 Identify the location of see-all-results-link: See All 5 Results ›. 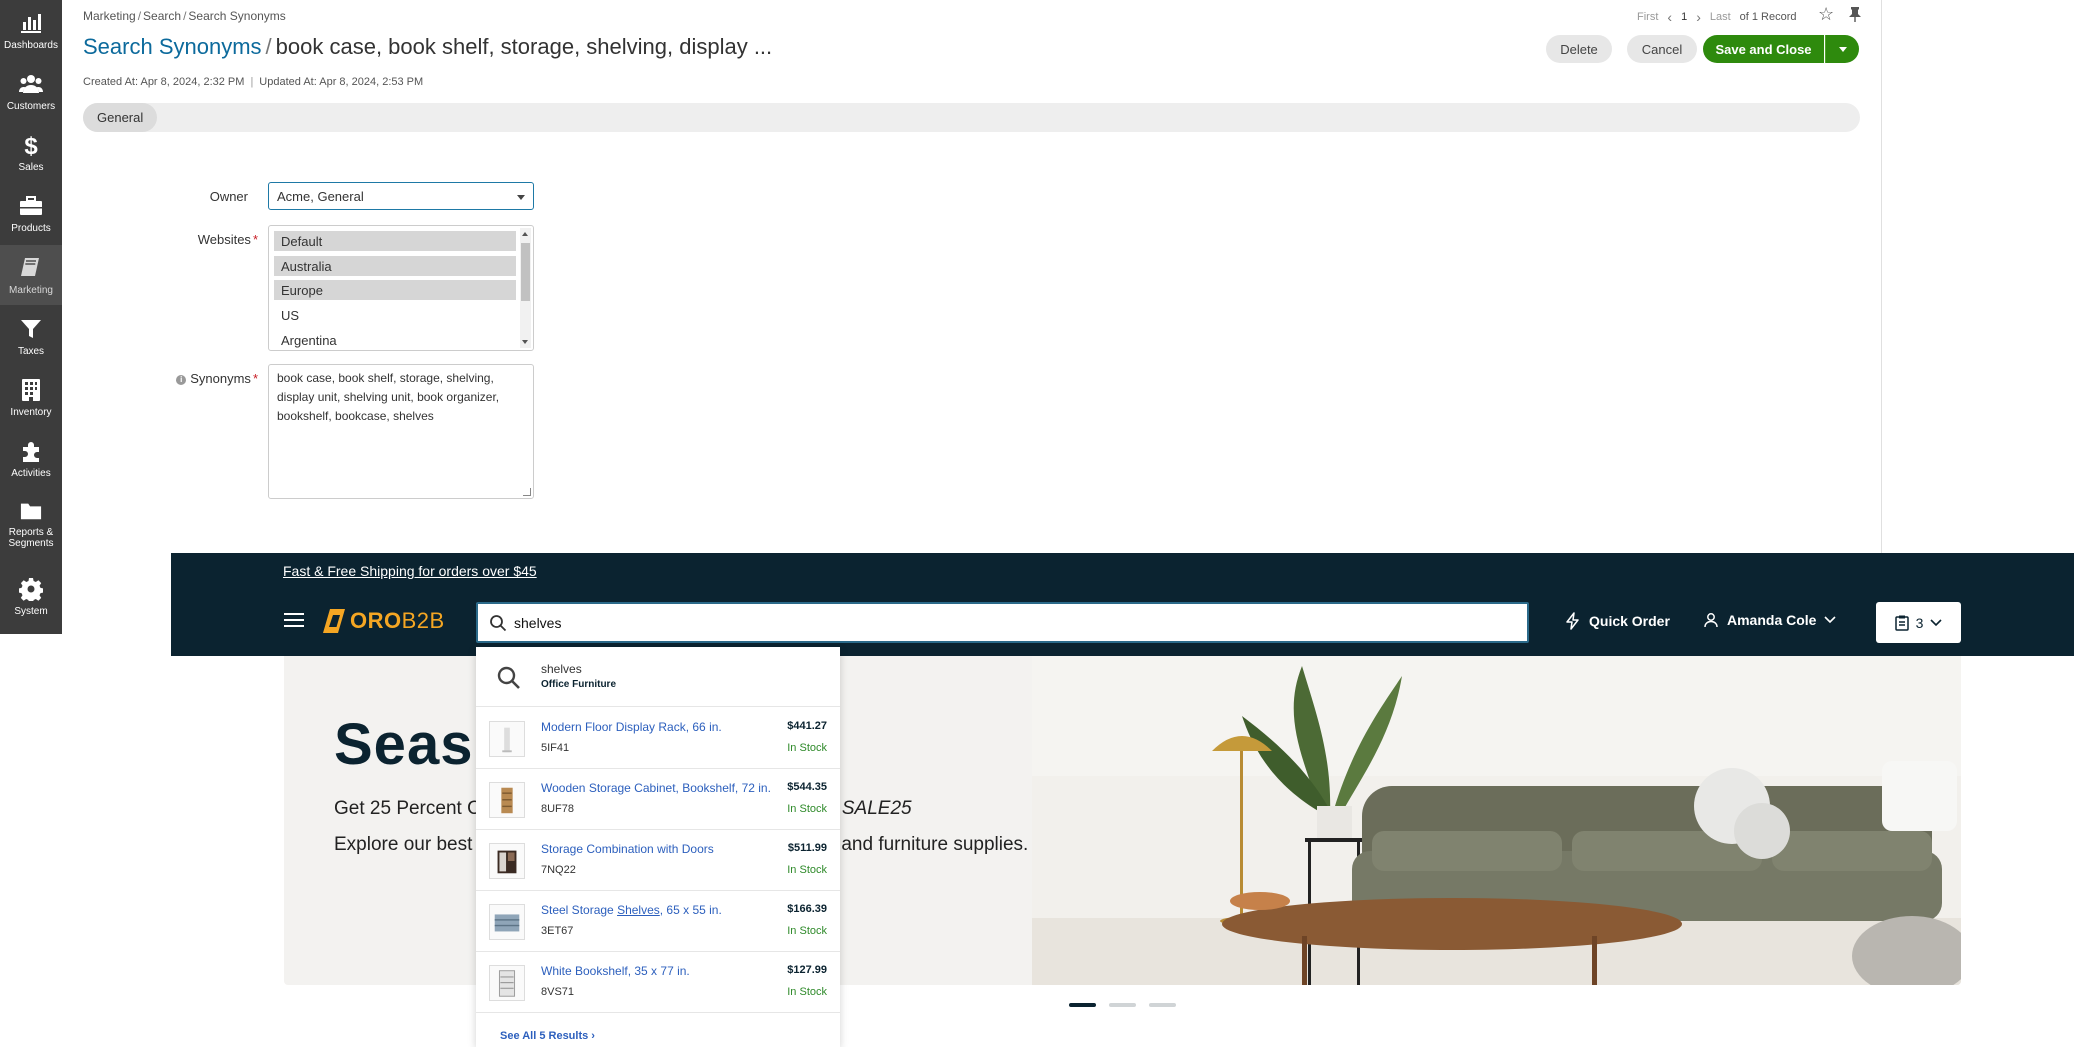
(547, 1036).